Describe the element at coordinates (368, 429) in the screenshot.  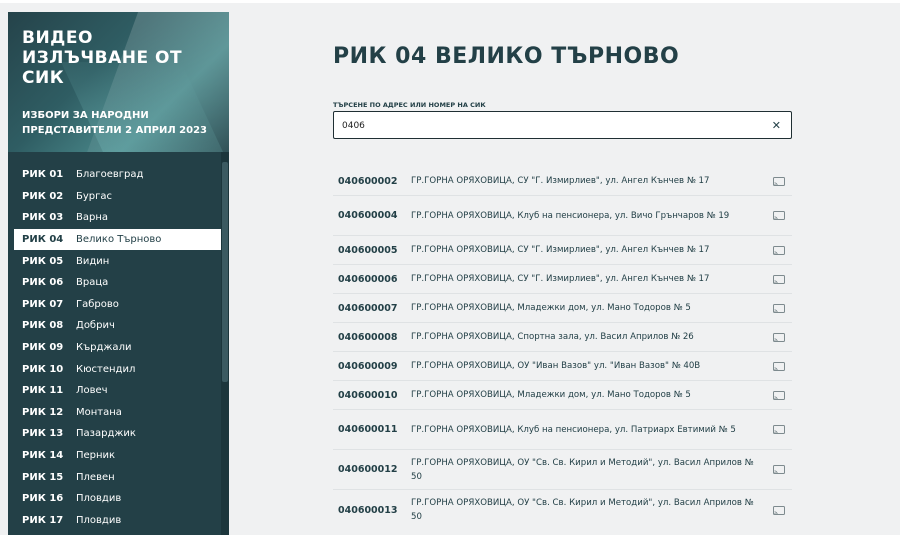
I see `sik-number: 040600011` at that location.